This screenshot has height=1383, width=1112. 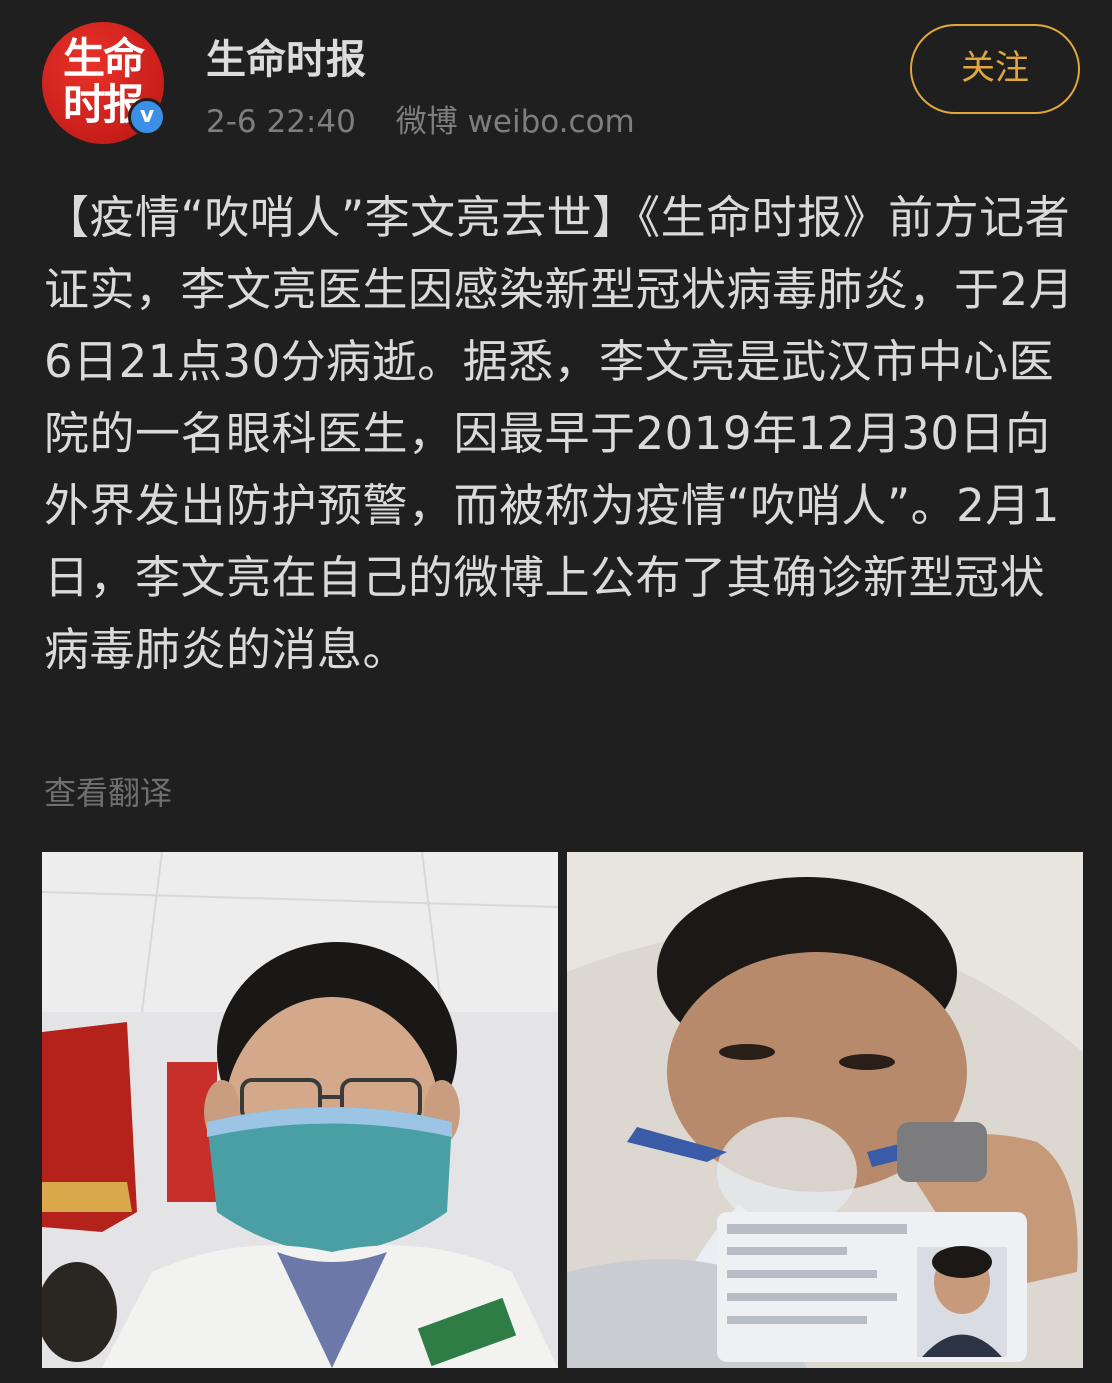 What do you see at coordinates (286, 60) in the screenshot?
I see `account-name: 生命时报` at bounding box center [286, 60].